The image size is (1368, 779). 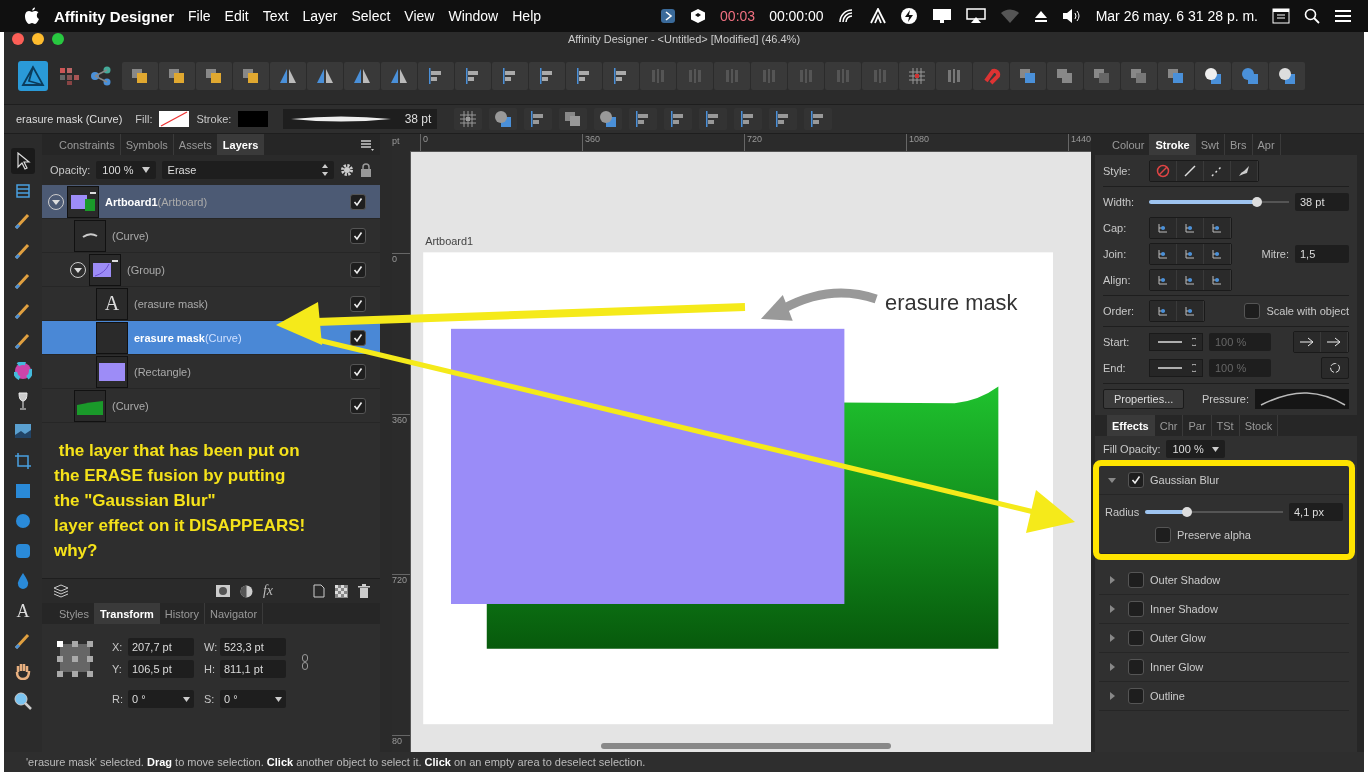 What do you see at coordinates (1131, 425) in the screenshot?
I see `panel-tab: Effects` at bounding box center [1131, 425].